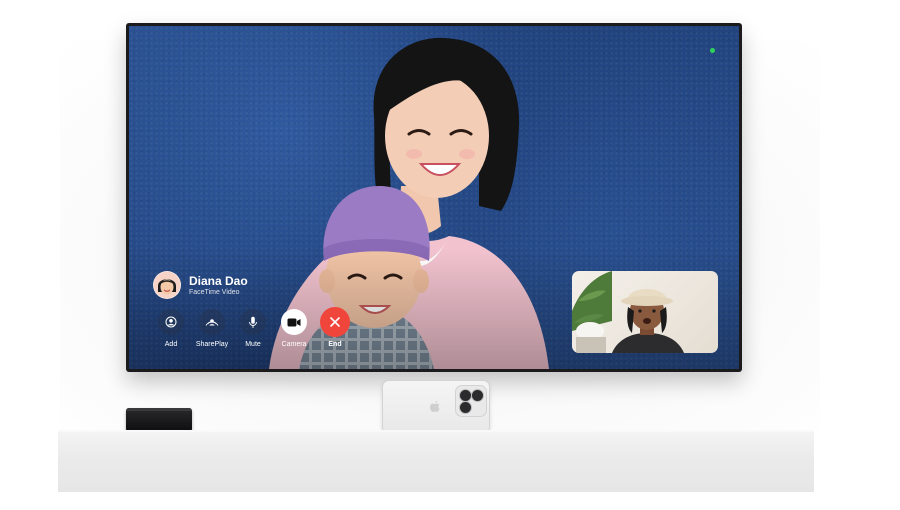 The height and width of the screenshot is (510, 900). I want to click on memoji-icon, so click(167, 285).